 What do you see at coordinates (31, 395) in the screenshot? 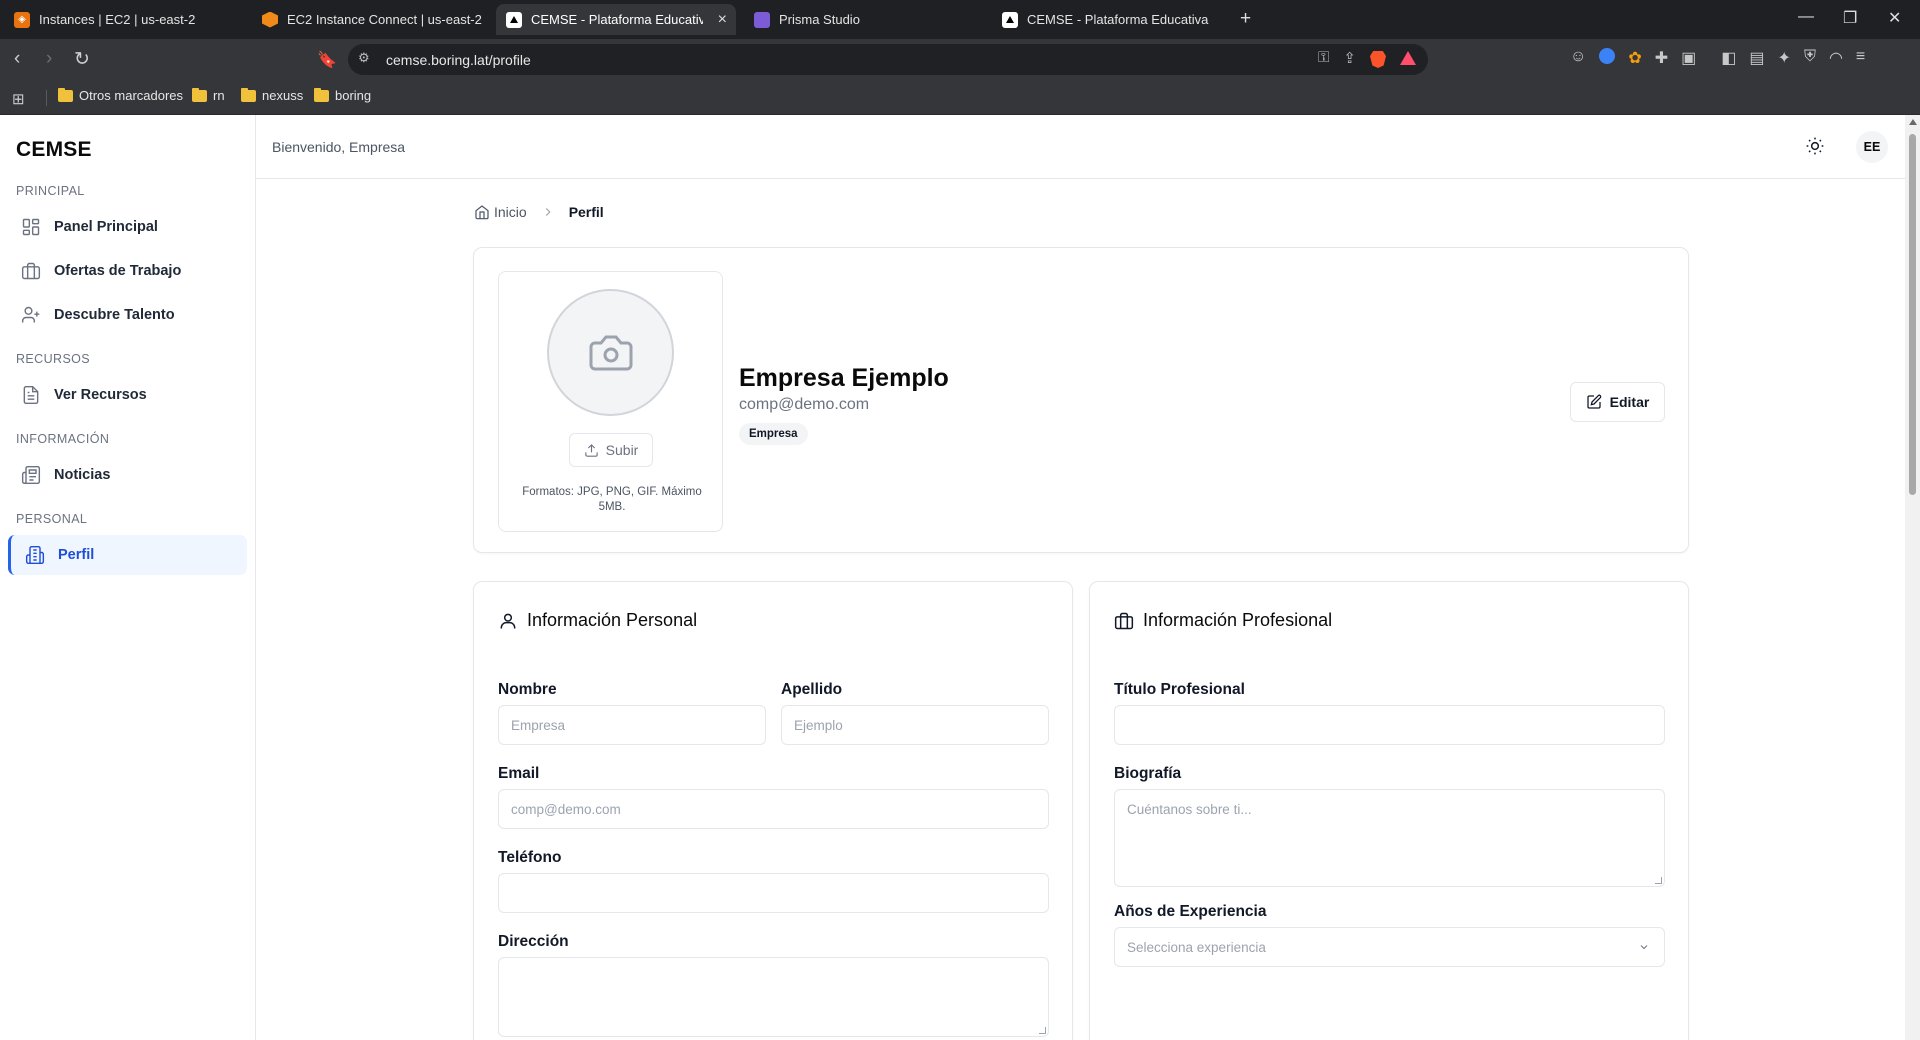
I see `document-icon` at bounding box center [31, 395].